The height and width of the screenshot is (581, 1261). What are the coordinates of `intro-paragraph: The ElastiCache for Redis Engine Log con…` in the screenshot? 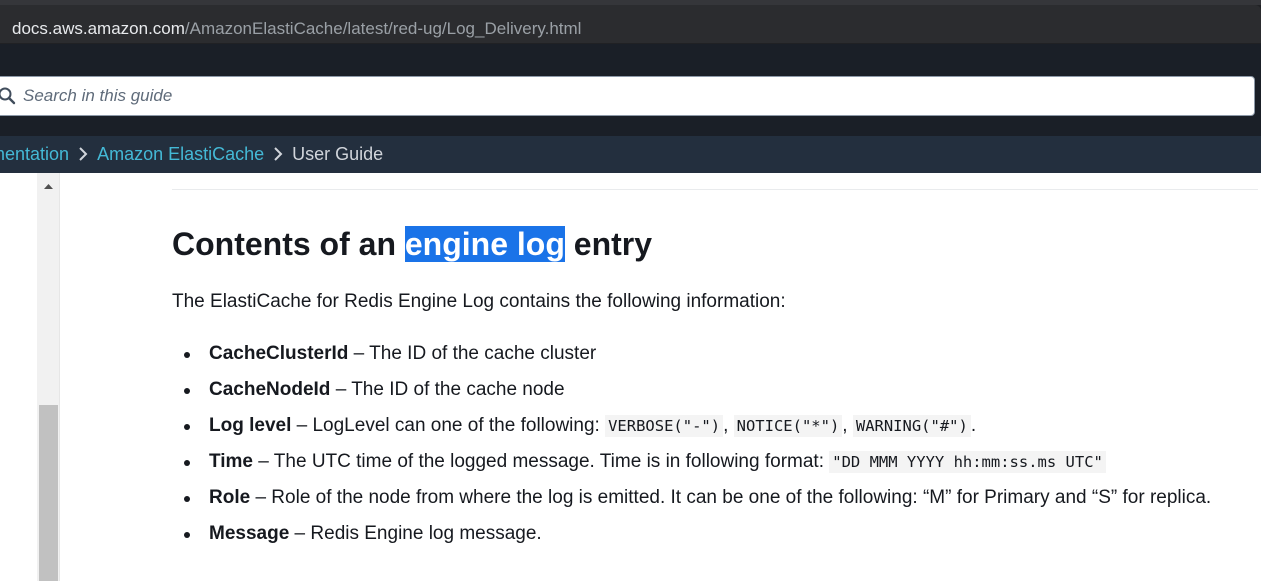 It's located at (479, 301).